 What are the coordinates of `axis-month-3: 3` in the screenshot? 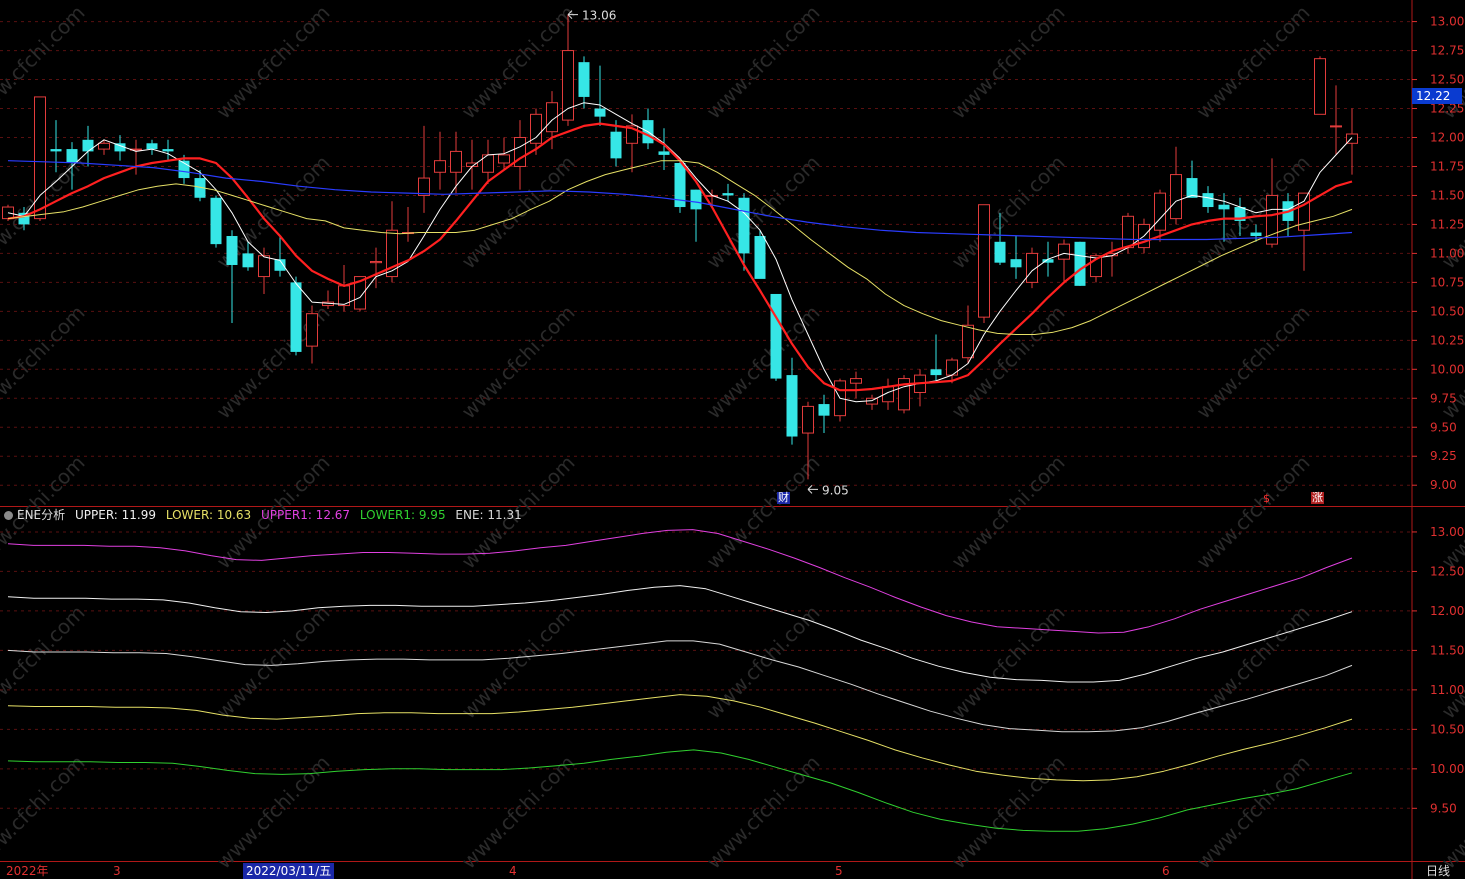 It's located at (117, 871).